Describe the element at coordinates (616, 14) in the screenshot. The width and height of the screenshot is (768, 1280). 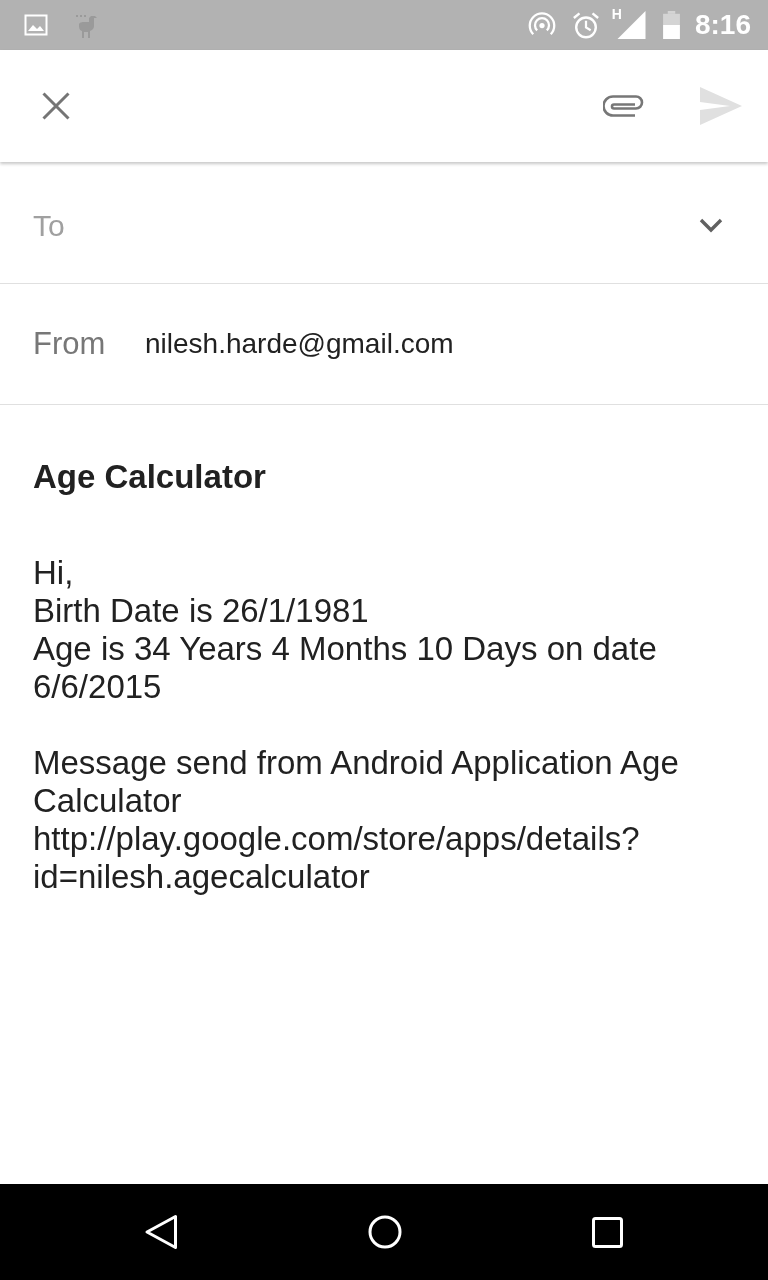
I see `network-type: H` at that location.